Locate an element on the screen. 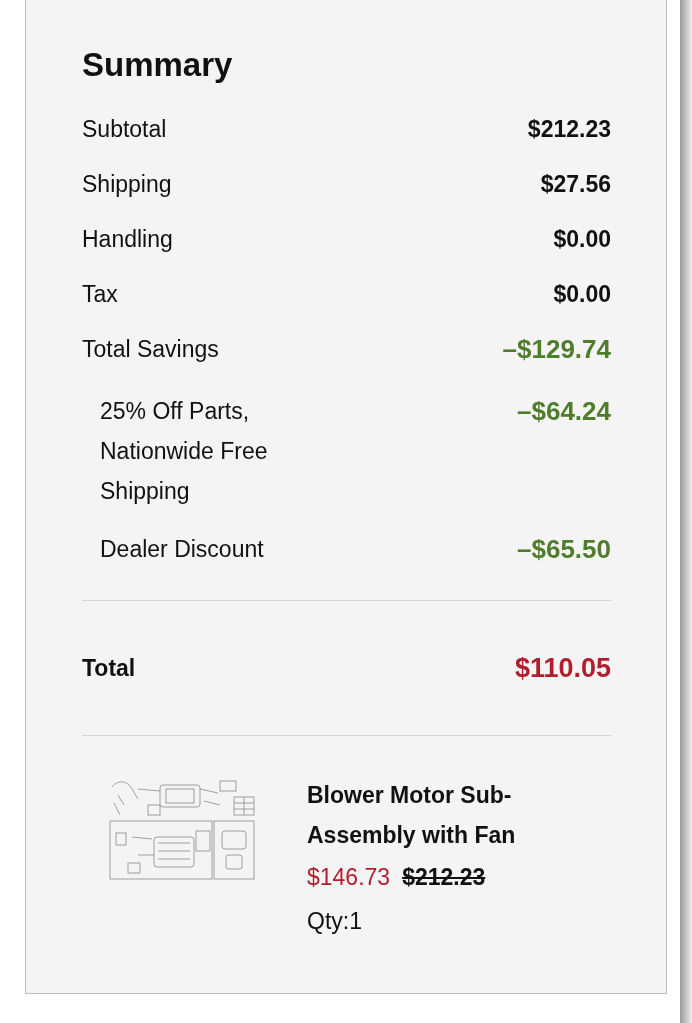 This screenshot has width=692, height=1023. savings-label: 25% Off Parts, Nationwide Free Shipping is located at coordinates (184, 451).